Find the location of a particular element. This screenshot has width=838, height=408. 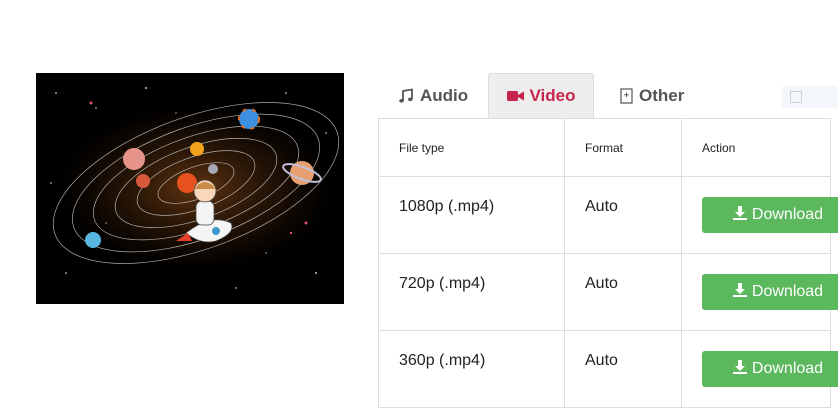

header-file-type: File type is located at coordinates (471, 147).